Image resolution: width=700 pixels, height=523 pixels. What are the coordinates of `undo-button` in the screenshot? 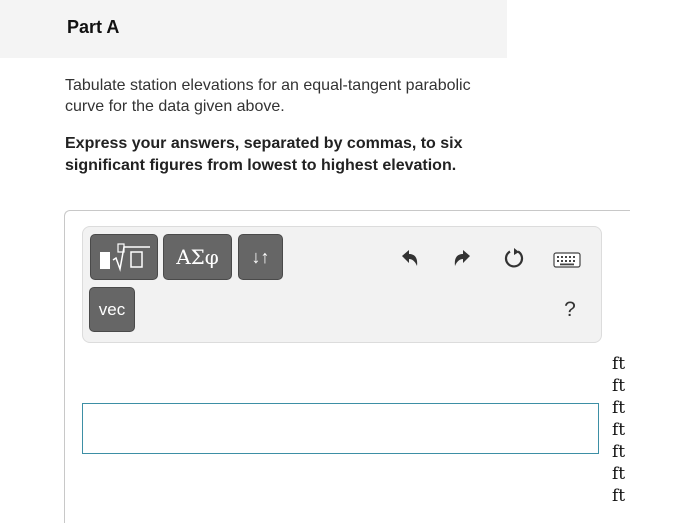 It's located at (410, 258).